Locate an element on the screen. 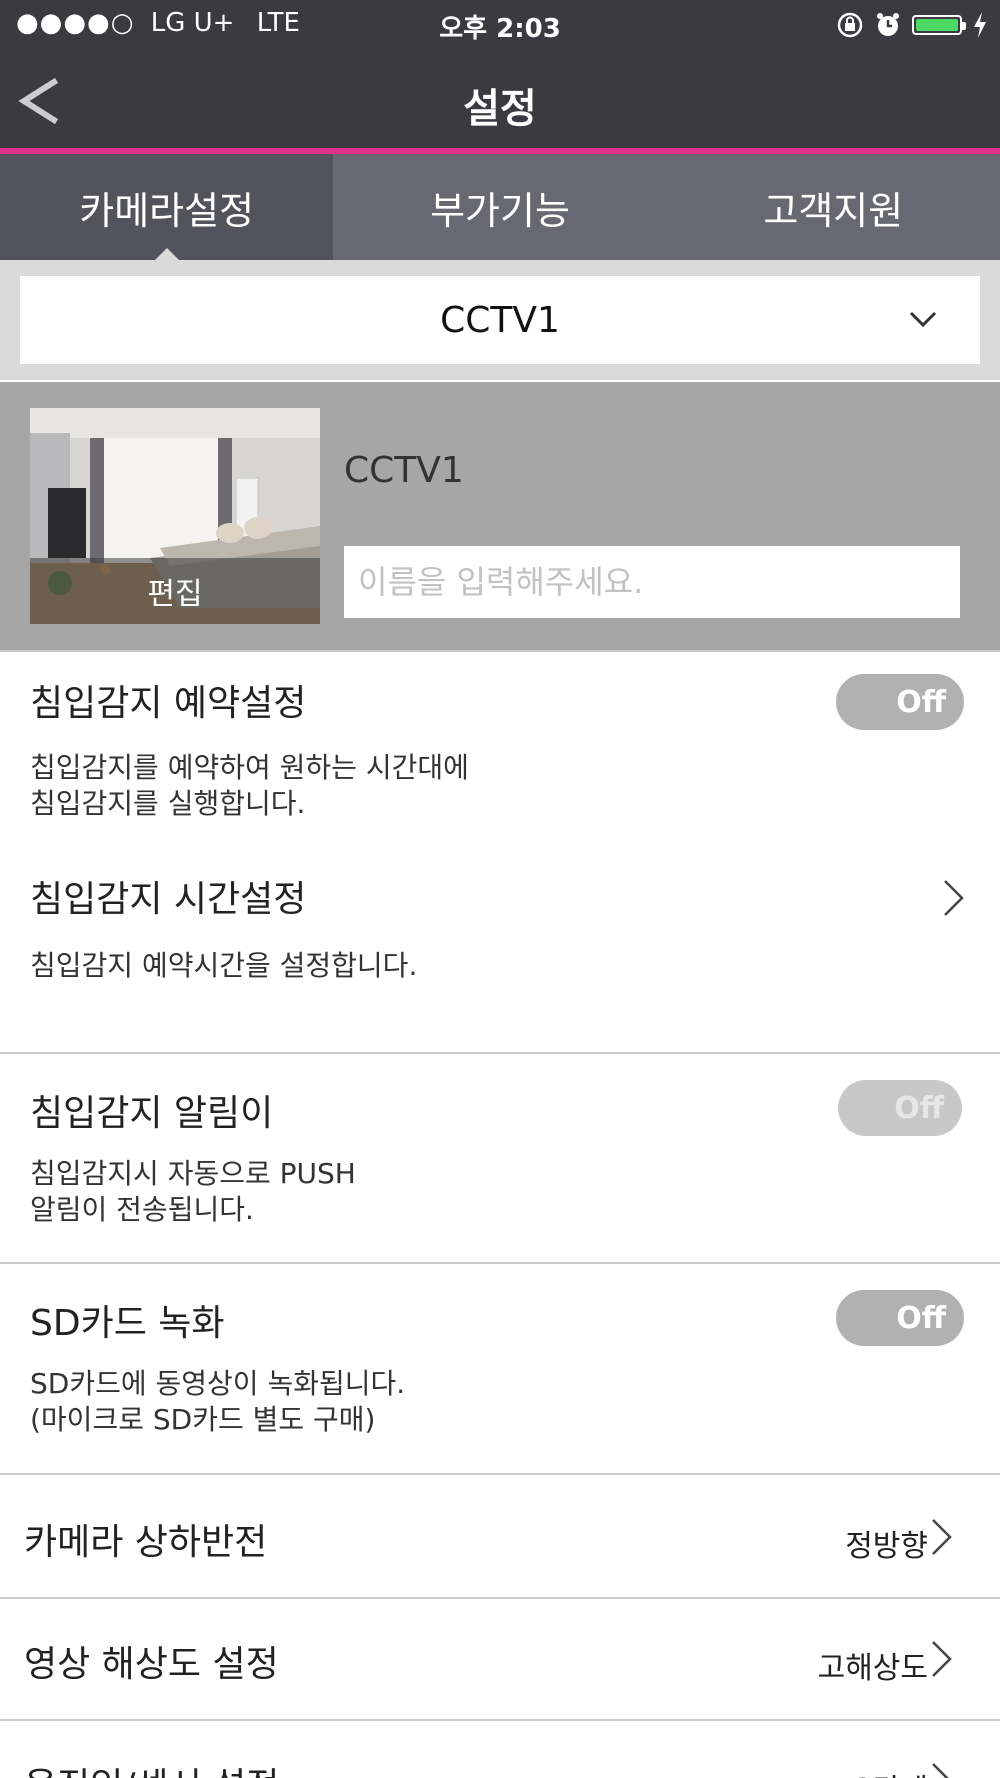 The height and width of the screenshot is (1778, 1000). tab-customer-support: 고객지원 is located at coordinates (833, 207).